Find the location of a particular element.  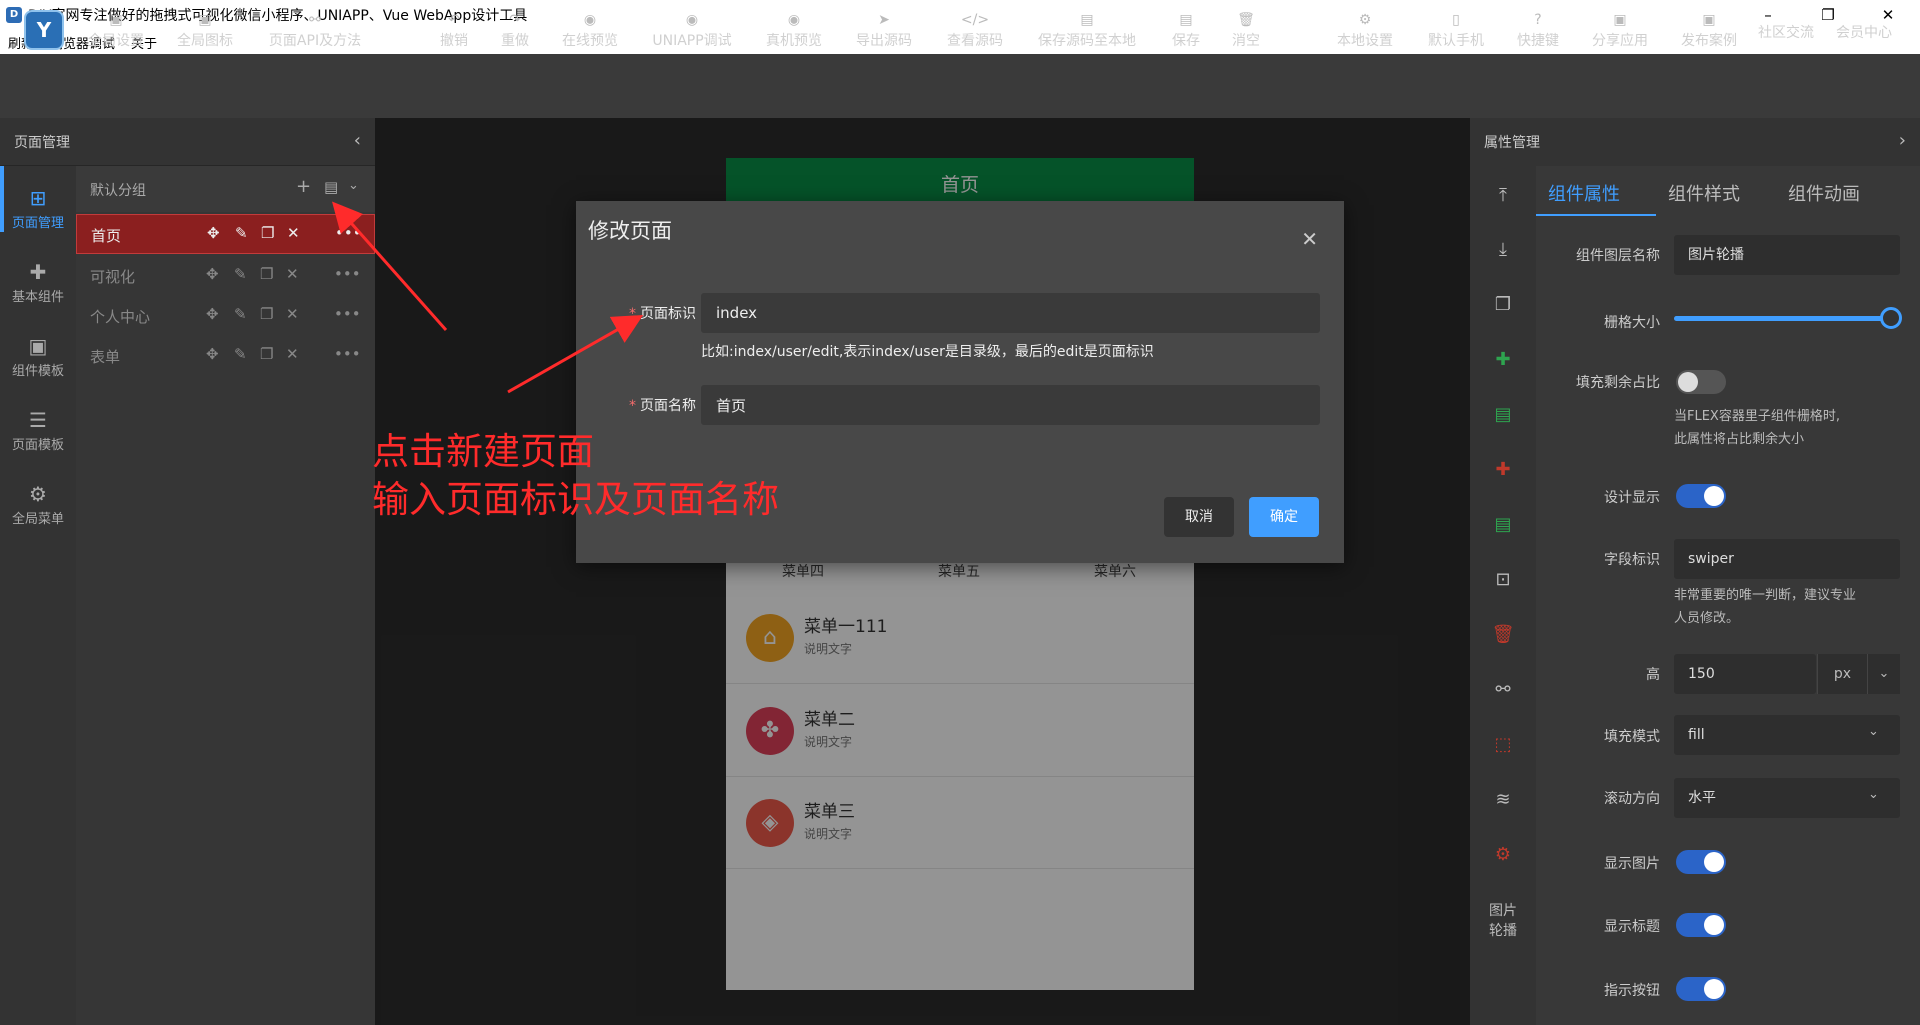

scroll-direction-select: 水平 is located at coordinates (1787, 798).